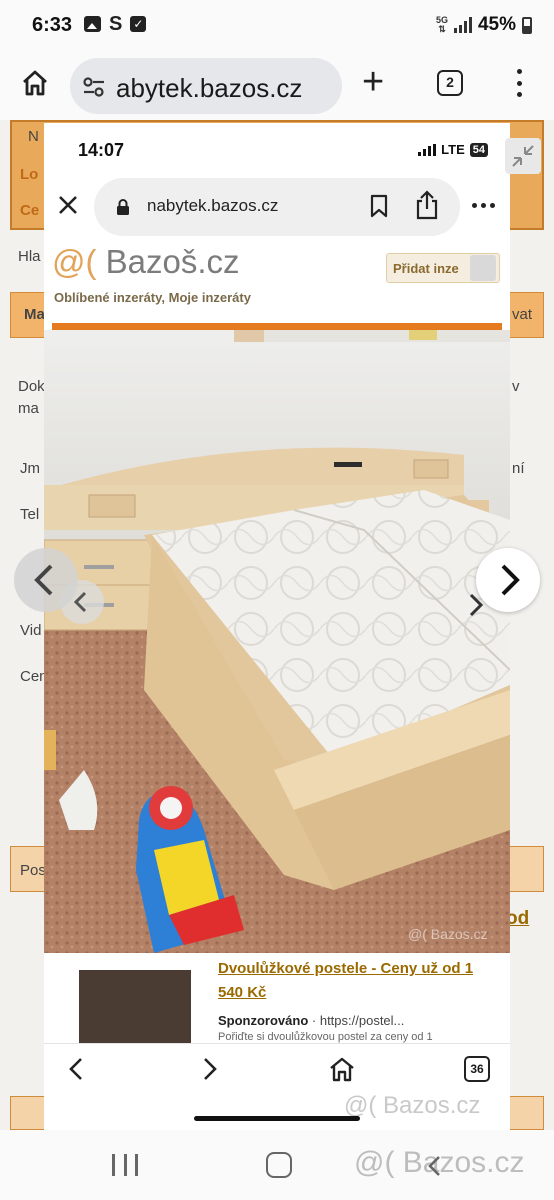  Describe the element at coordinates (125, 1165) in the screenshot. I see `recents-icon` at that location.